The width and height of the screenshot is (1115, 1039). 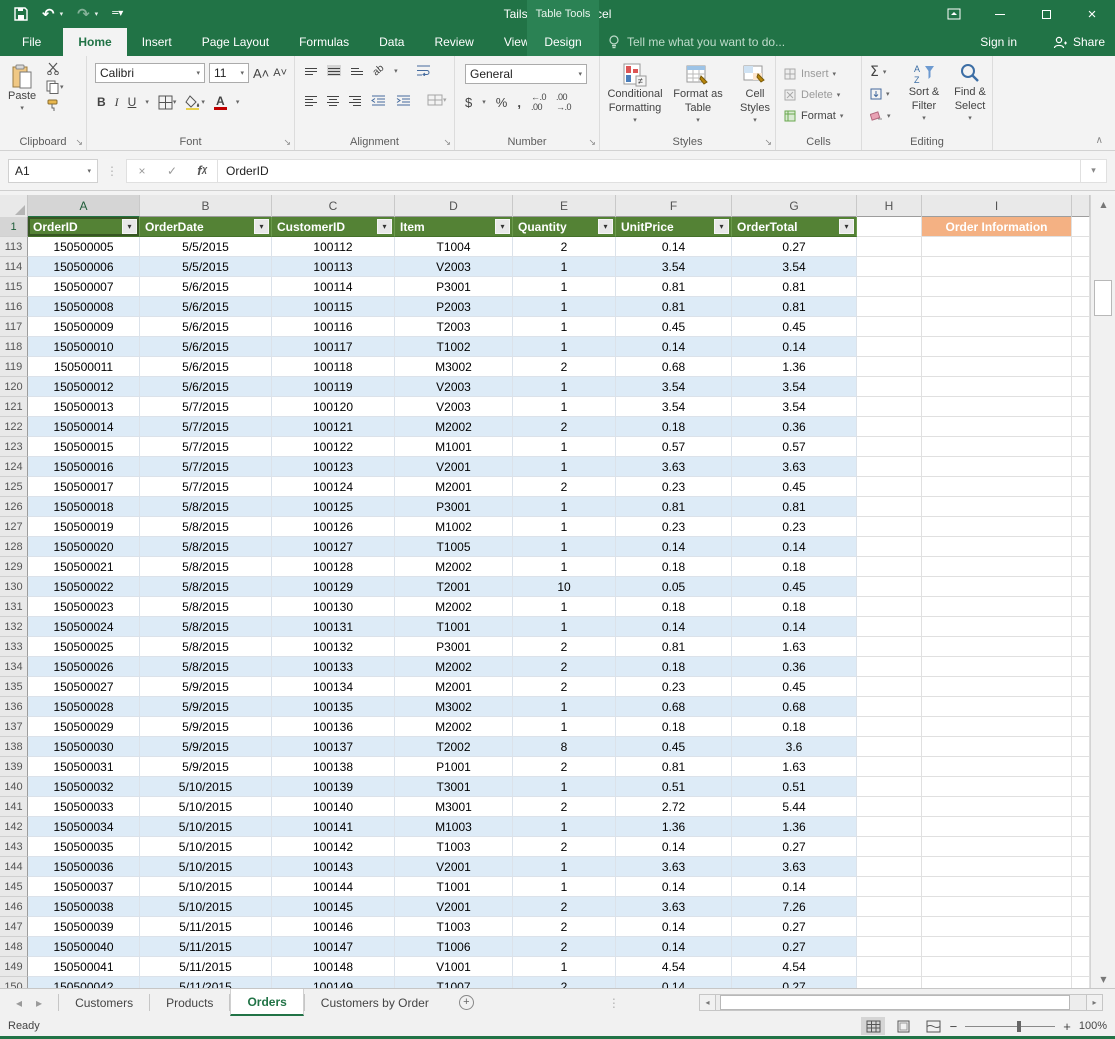 I want to click on row-header-127: 127, so click(x=14, y=527).